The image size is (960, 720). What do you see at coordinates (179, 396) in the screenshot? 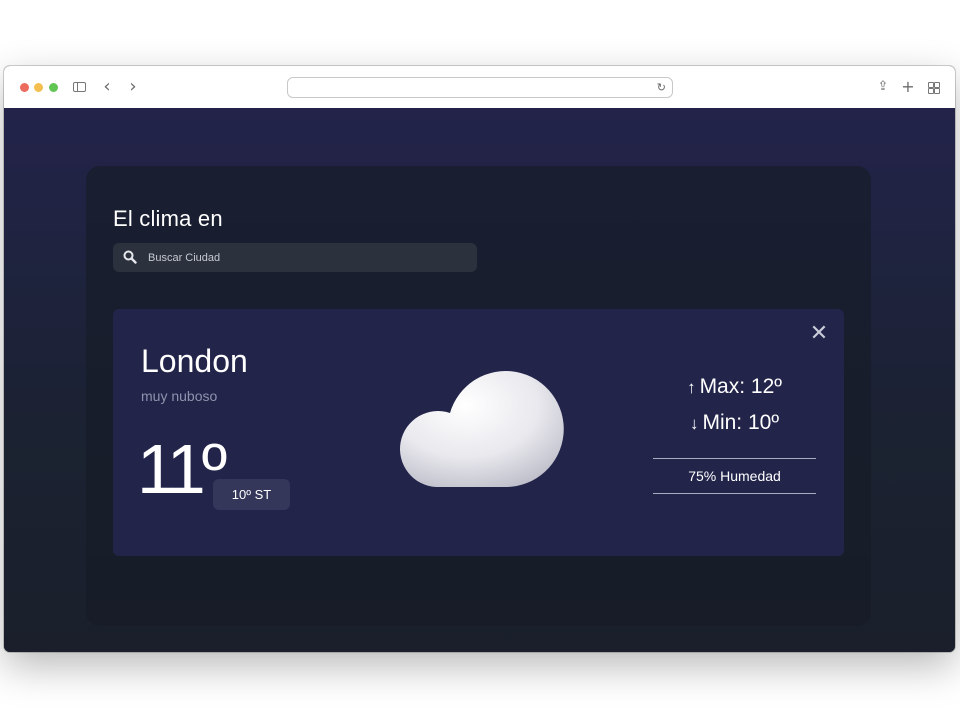
I see `weather-description: muy nuboso` at bounding box center [179, 396].